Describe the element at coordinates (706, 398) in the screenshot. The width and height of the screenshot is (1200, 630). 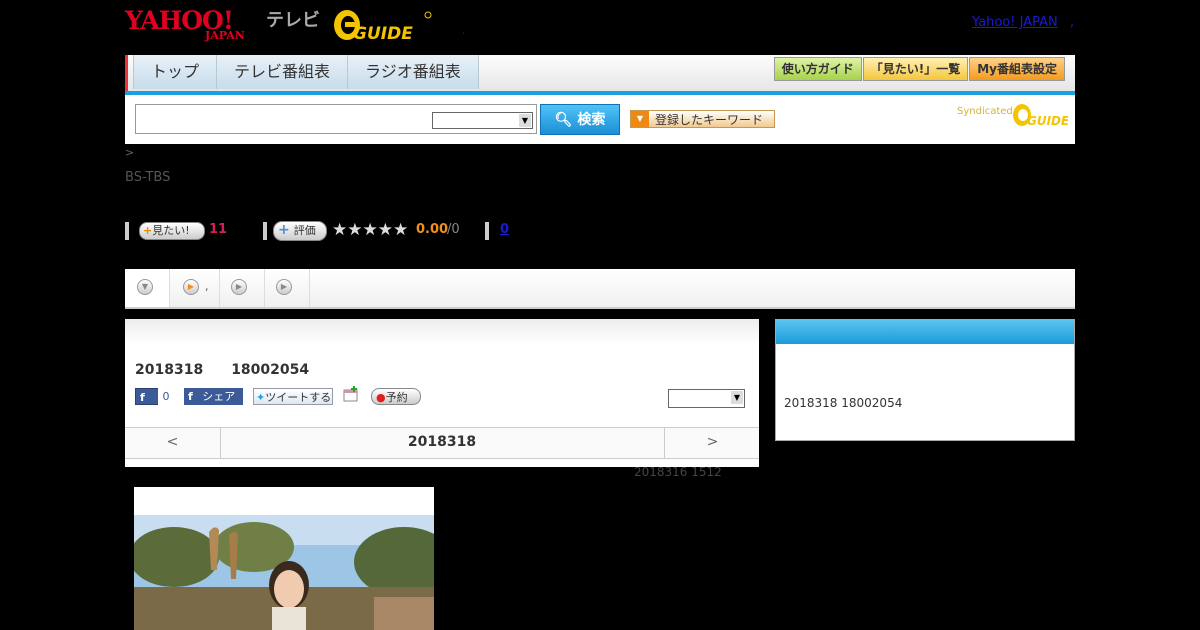
I see `panel-select: ▼` at that location.